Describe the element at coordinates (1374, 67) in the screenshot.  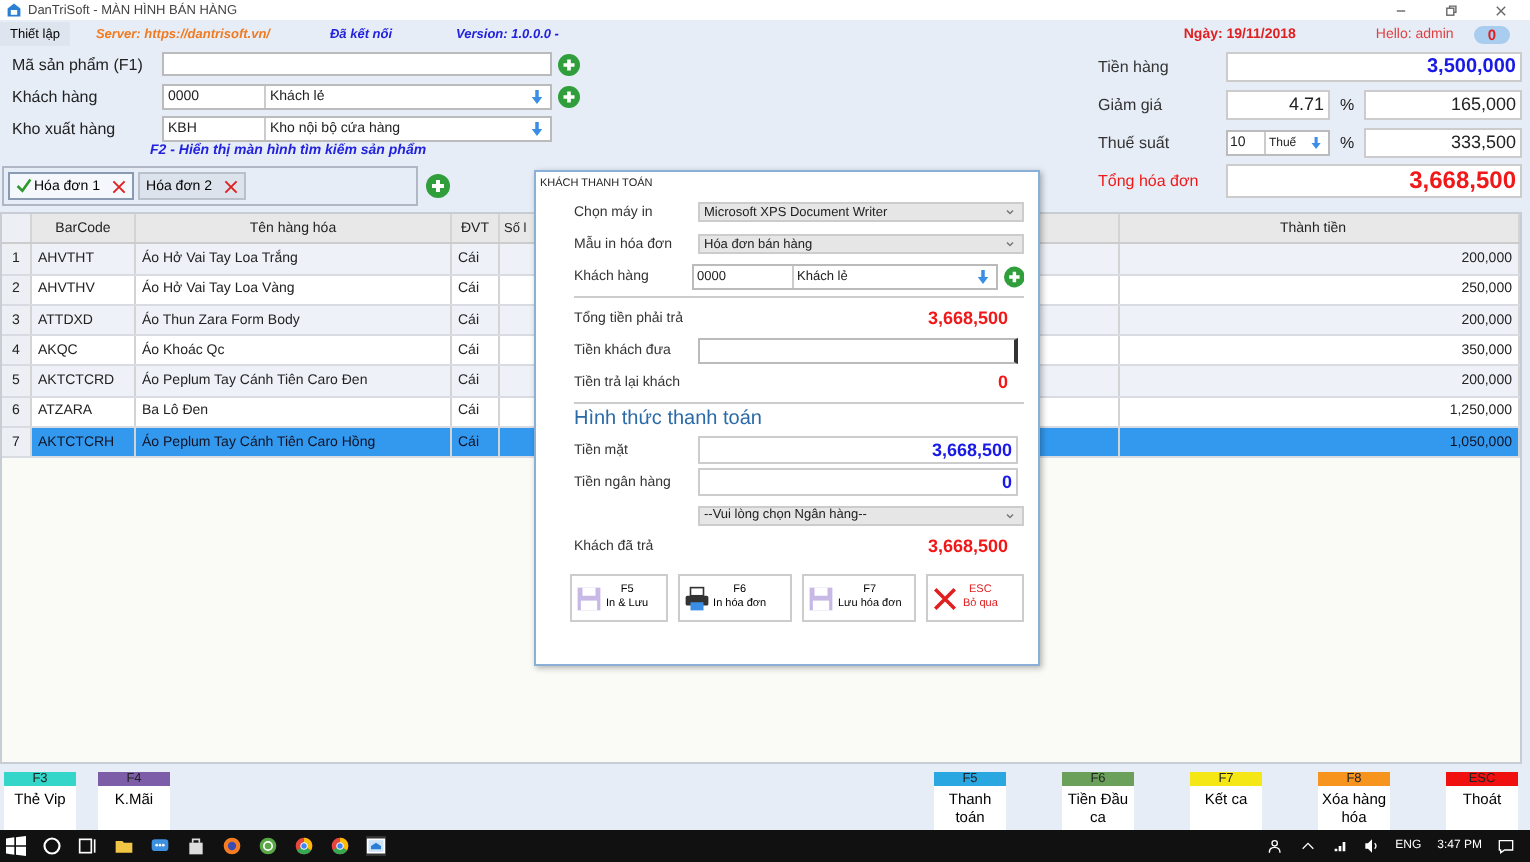
I see `subtotal-field: 3,500,000` at that location.